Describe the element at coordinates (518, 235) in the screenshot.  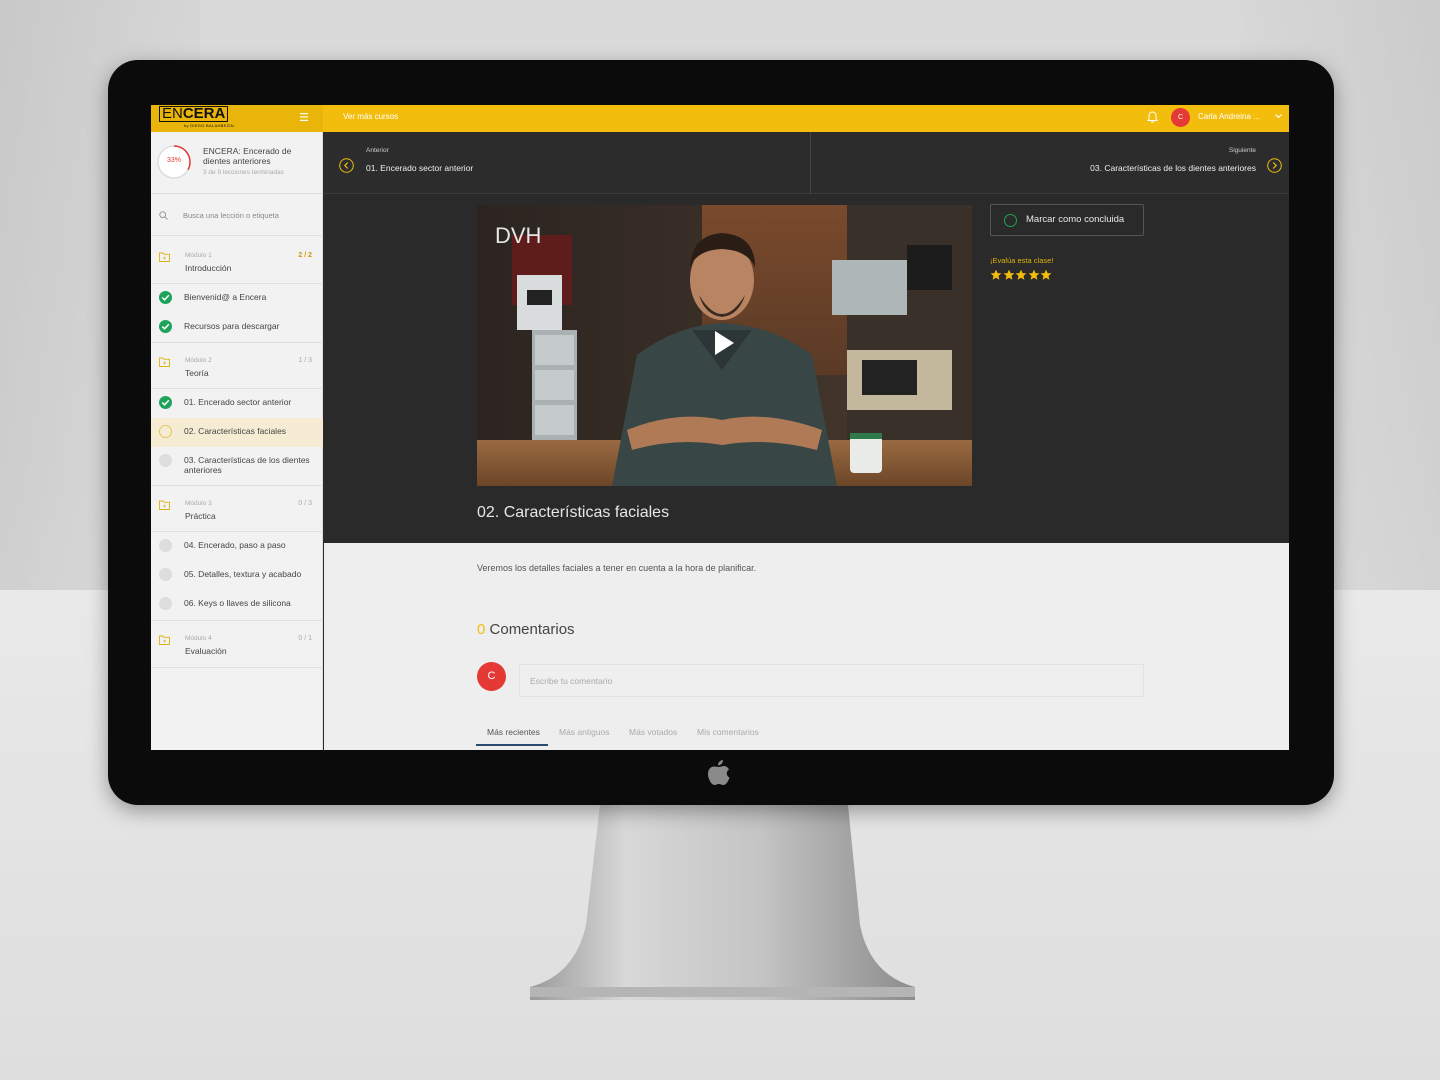
I see `video-brand-logo: DVH` at that location.